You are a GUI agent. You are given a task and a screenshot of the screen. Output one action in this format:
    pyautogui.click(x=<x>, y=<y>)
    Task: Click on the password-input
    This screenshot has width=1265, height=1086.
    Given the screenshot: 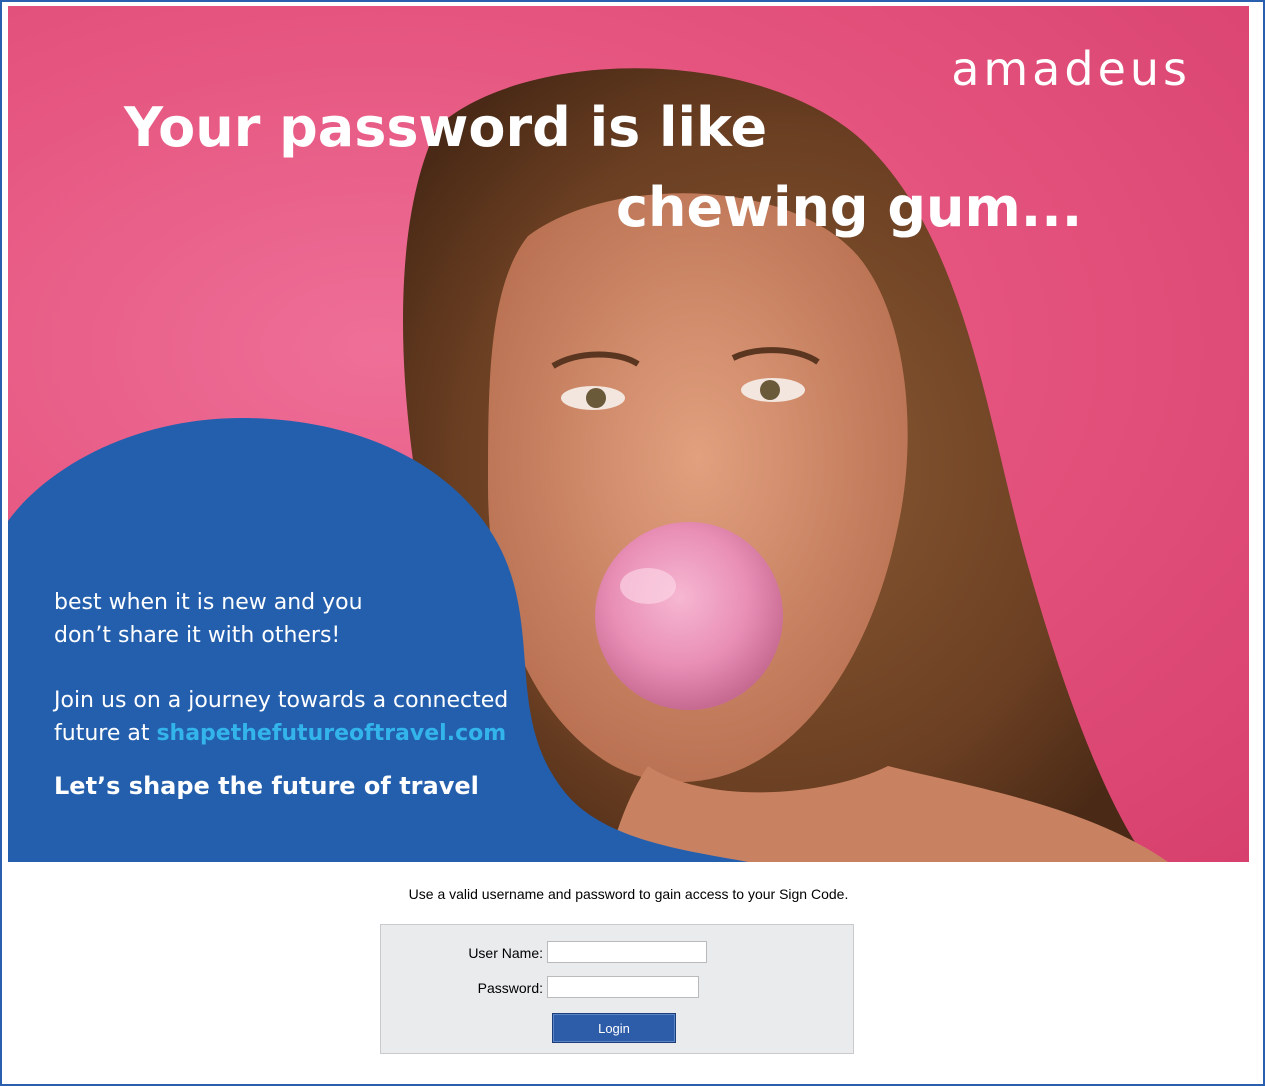 What is the action you would take?
    pyautogui.click(x=623, y=987)
    